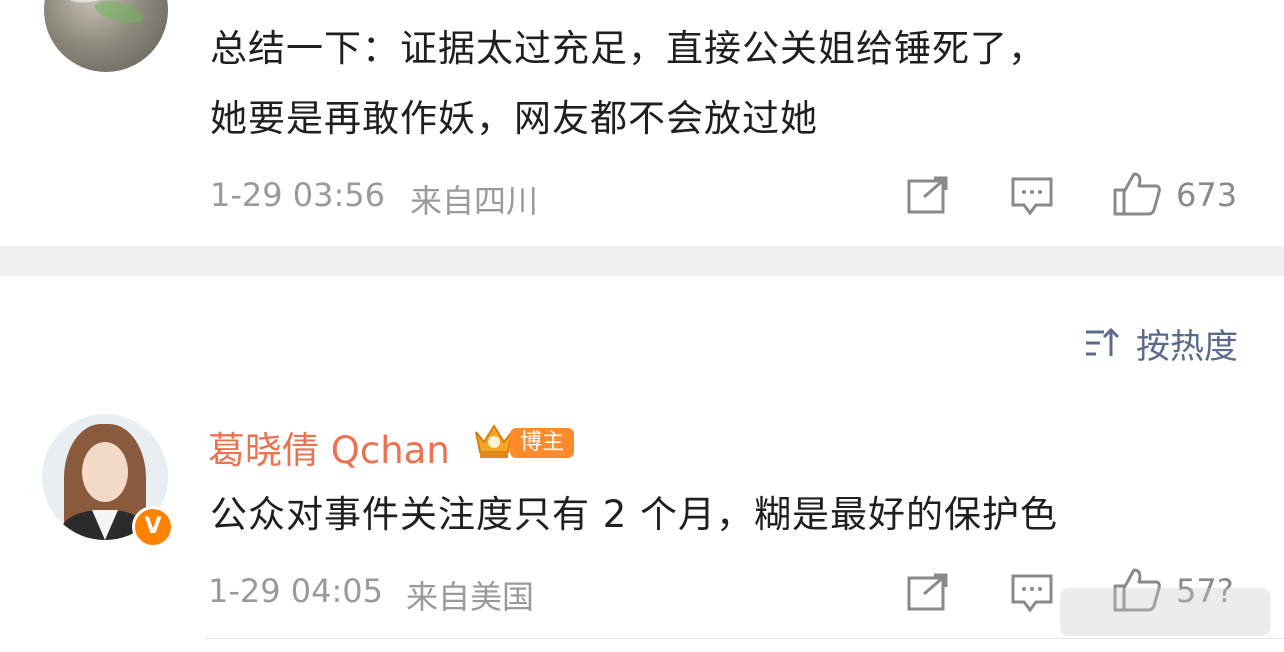 The image size is (1284, 652). I want to click on sort-button: 按热度, so click(1161, 343).